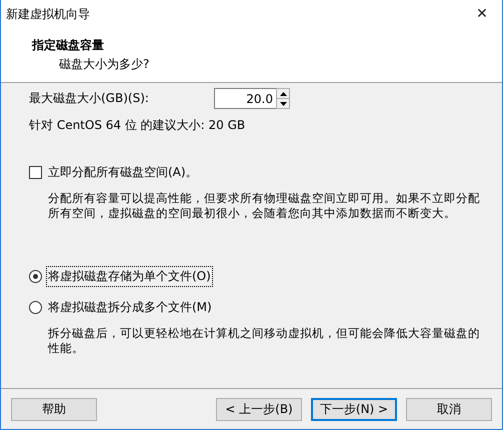  I want to click on help-button: 帮助, so click(54, 409).